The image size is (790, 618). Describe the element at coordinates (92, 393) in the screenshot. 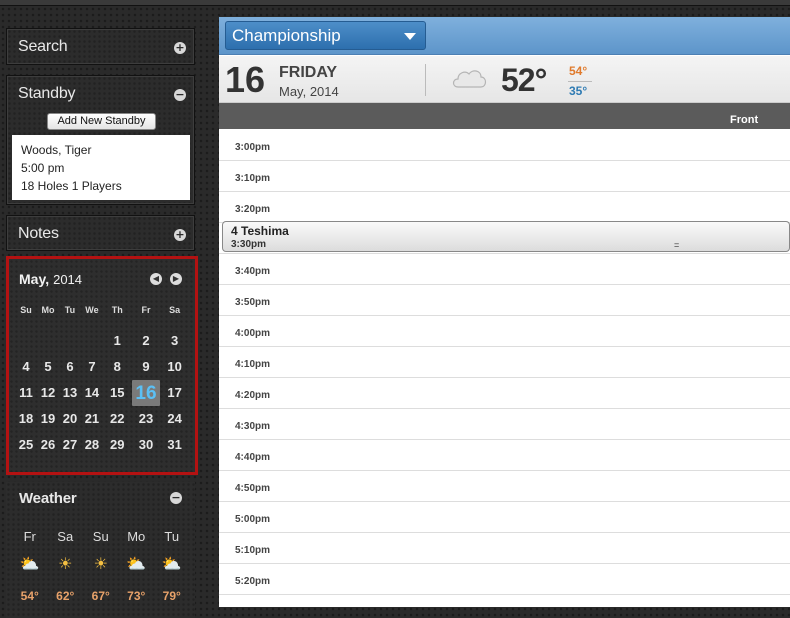

I see `calendar-day: 14` at that location.